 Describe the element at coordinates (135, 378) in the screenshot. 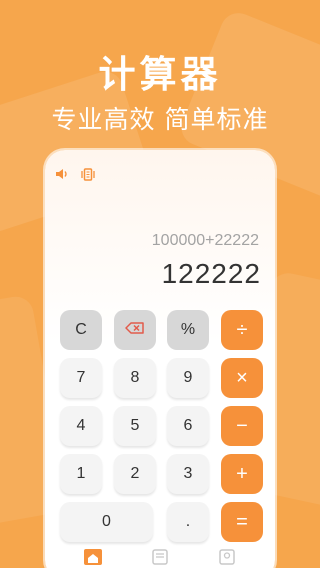

I see `key-8: 8` at that location.